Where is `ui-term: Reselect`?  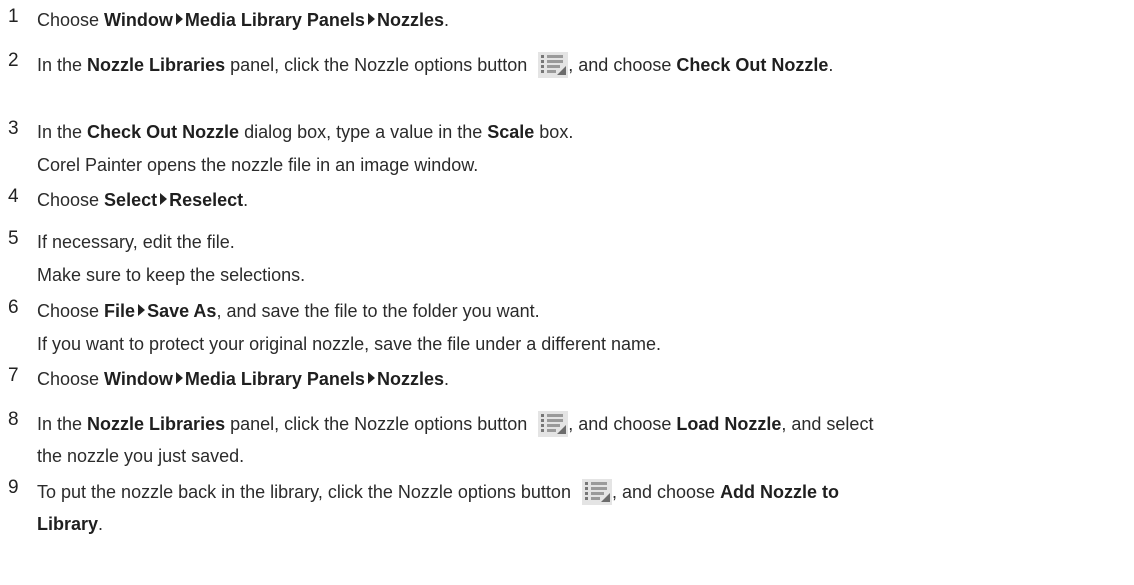
ui-term: Reselect is located at coordinates (206, 200).